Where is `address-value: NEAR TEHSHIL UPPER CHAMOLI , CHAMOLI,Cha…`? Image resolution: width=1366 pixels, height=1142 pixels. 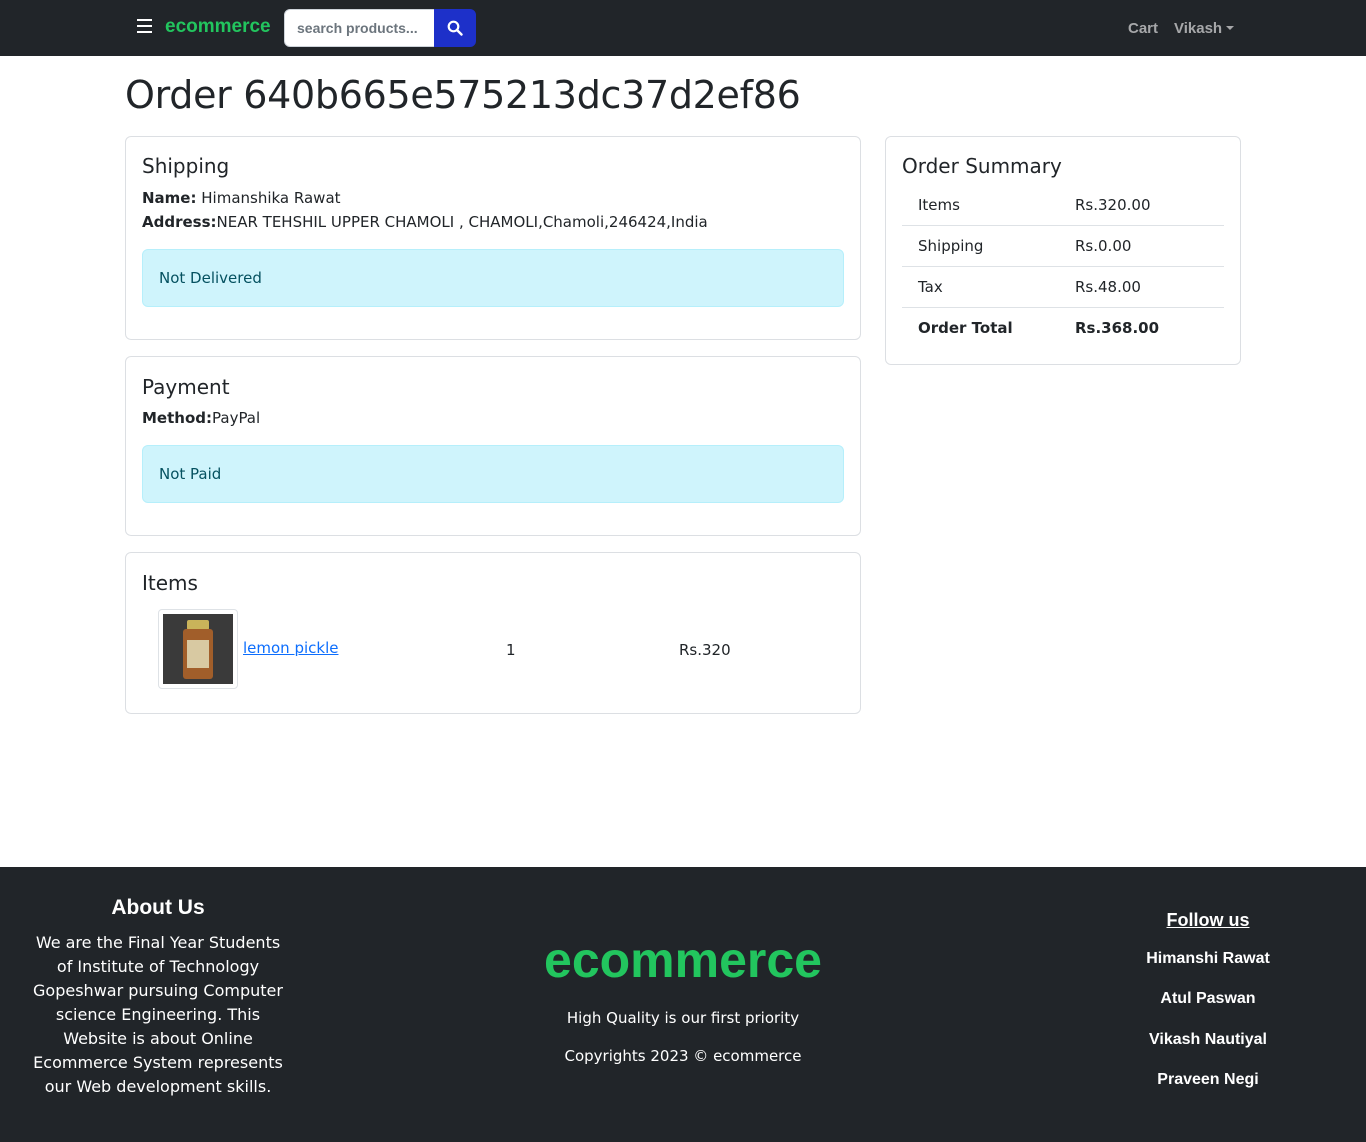
address-value: NEAR TEHSHIL UPPER CHAMOLI , CHAMOLI,Cha… is located at coordinates (462, 222).